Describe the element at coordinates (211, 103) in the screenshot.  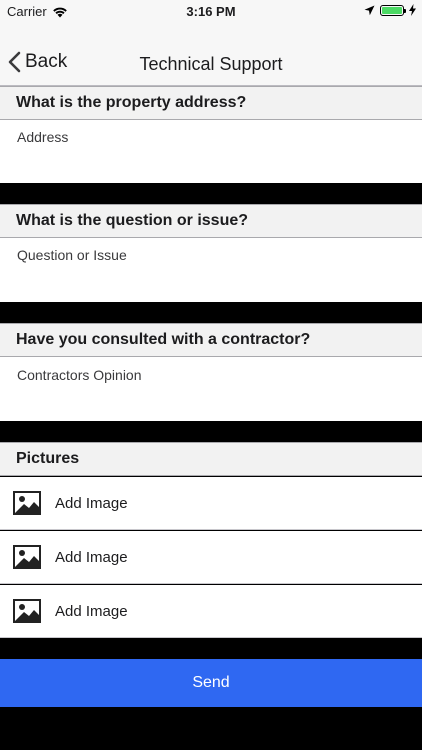
I see `address-section-header: What is the property address?` at that location.